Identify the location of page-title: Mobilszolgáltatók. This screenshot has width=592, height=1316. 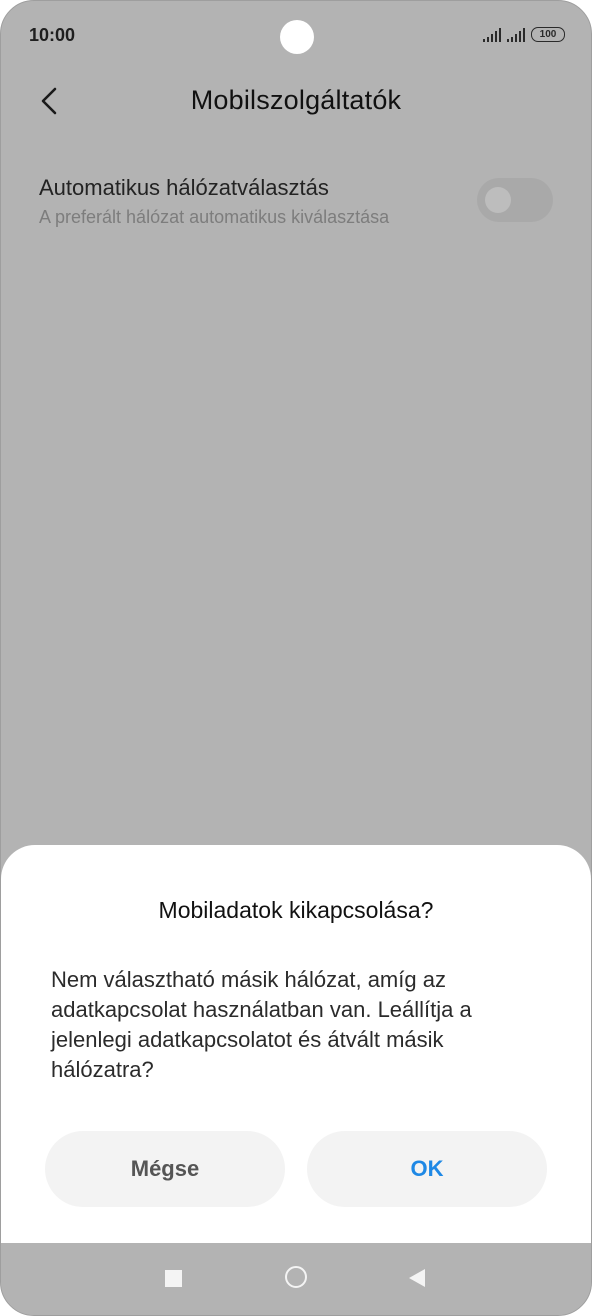
(296, 100).